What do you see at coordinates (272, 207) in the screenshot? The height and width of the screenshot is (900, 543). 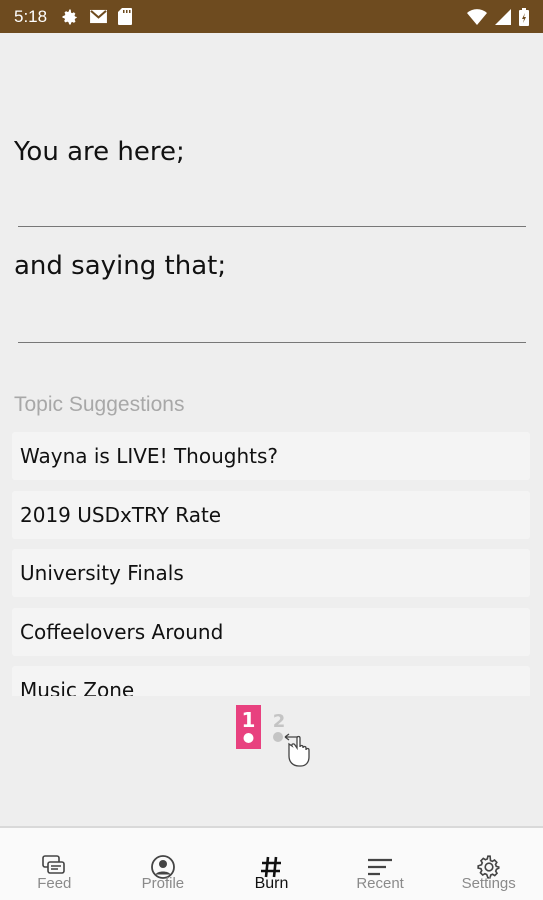 I see `location-input` at bounding box center [272, 207].